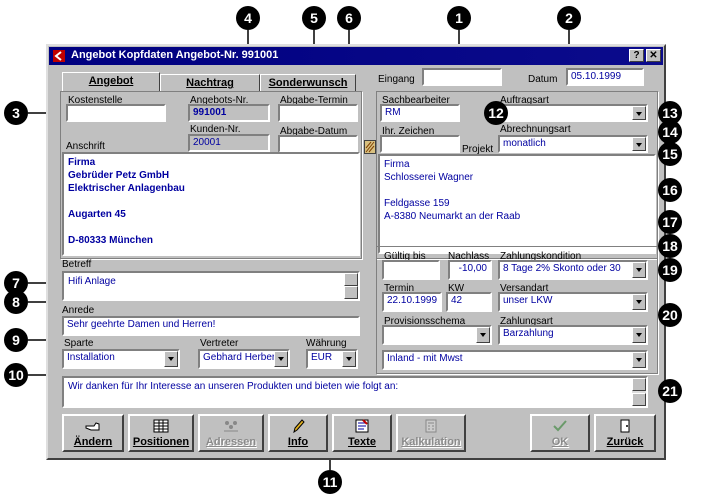 The image size is (707, 500). Describe the element at coordinates (429, 177) in the screenshot. I see `address-line: Schlosserei Wagner` at that location.